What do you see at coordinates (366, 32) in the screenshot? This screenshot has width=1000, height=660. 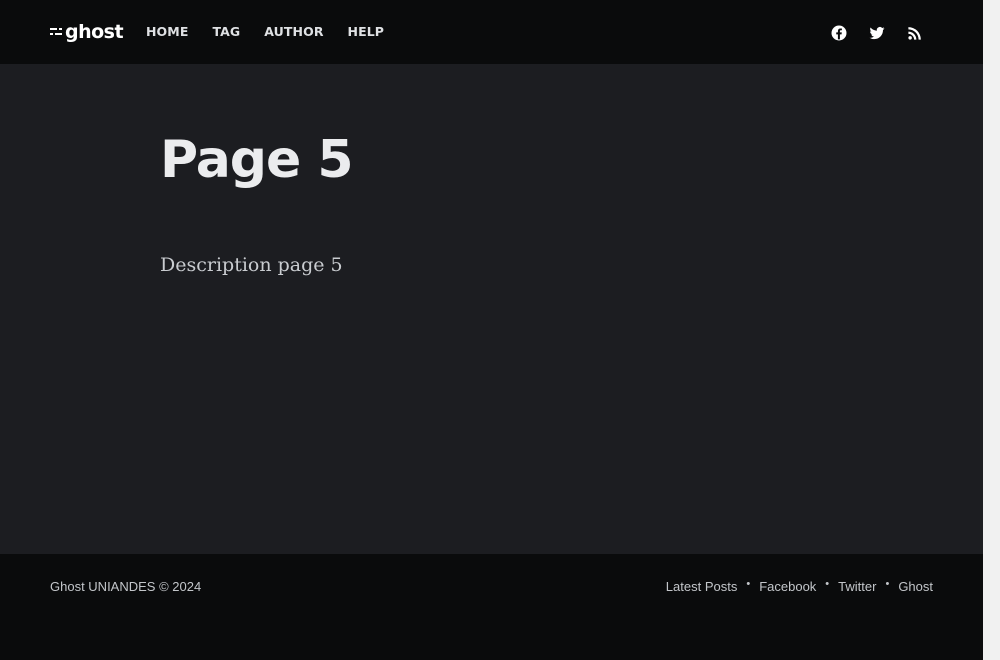 I see `nav-help: HELP` at bounding box center [366, 32].